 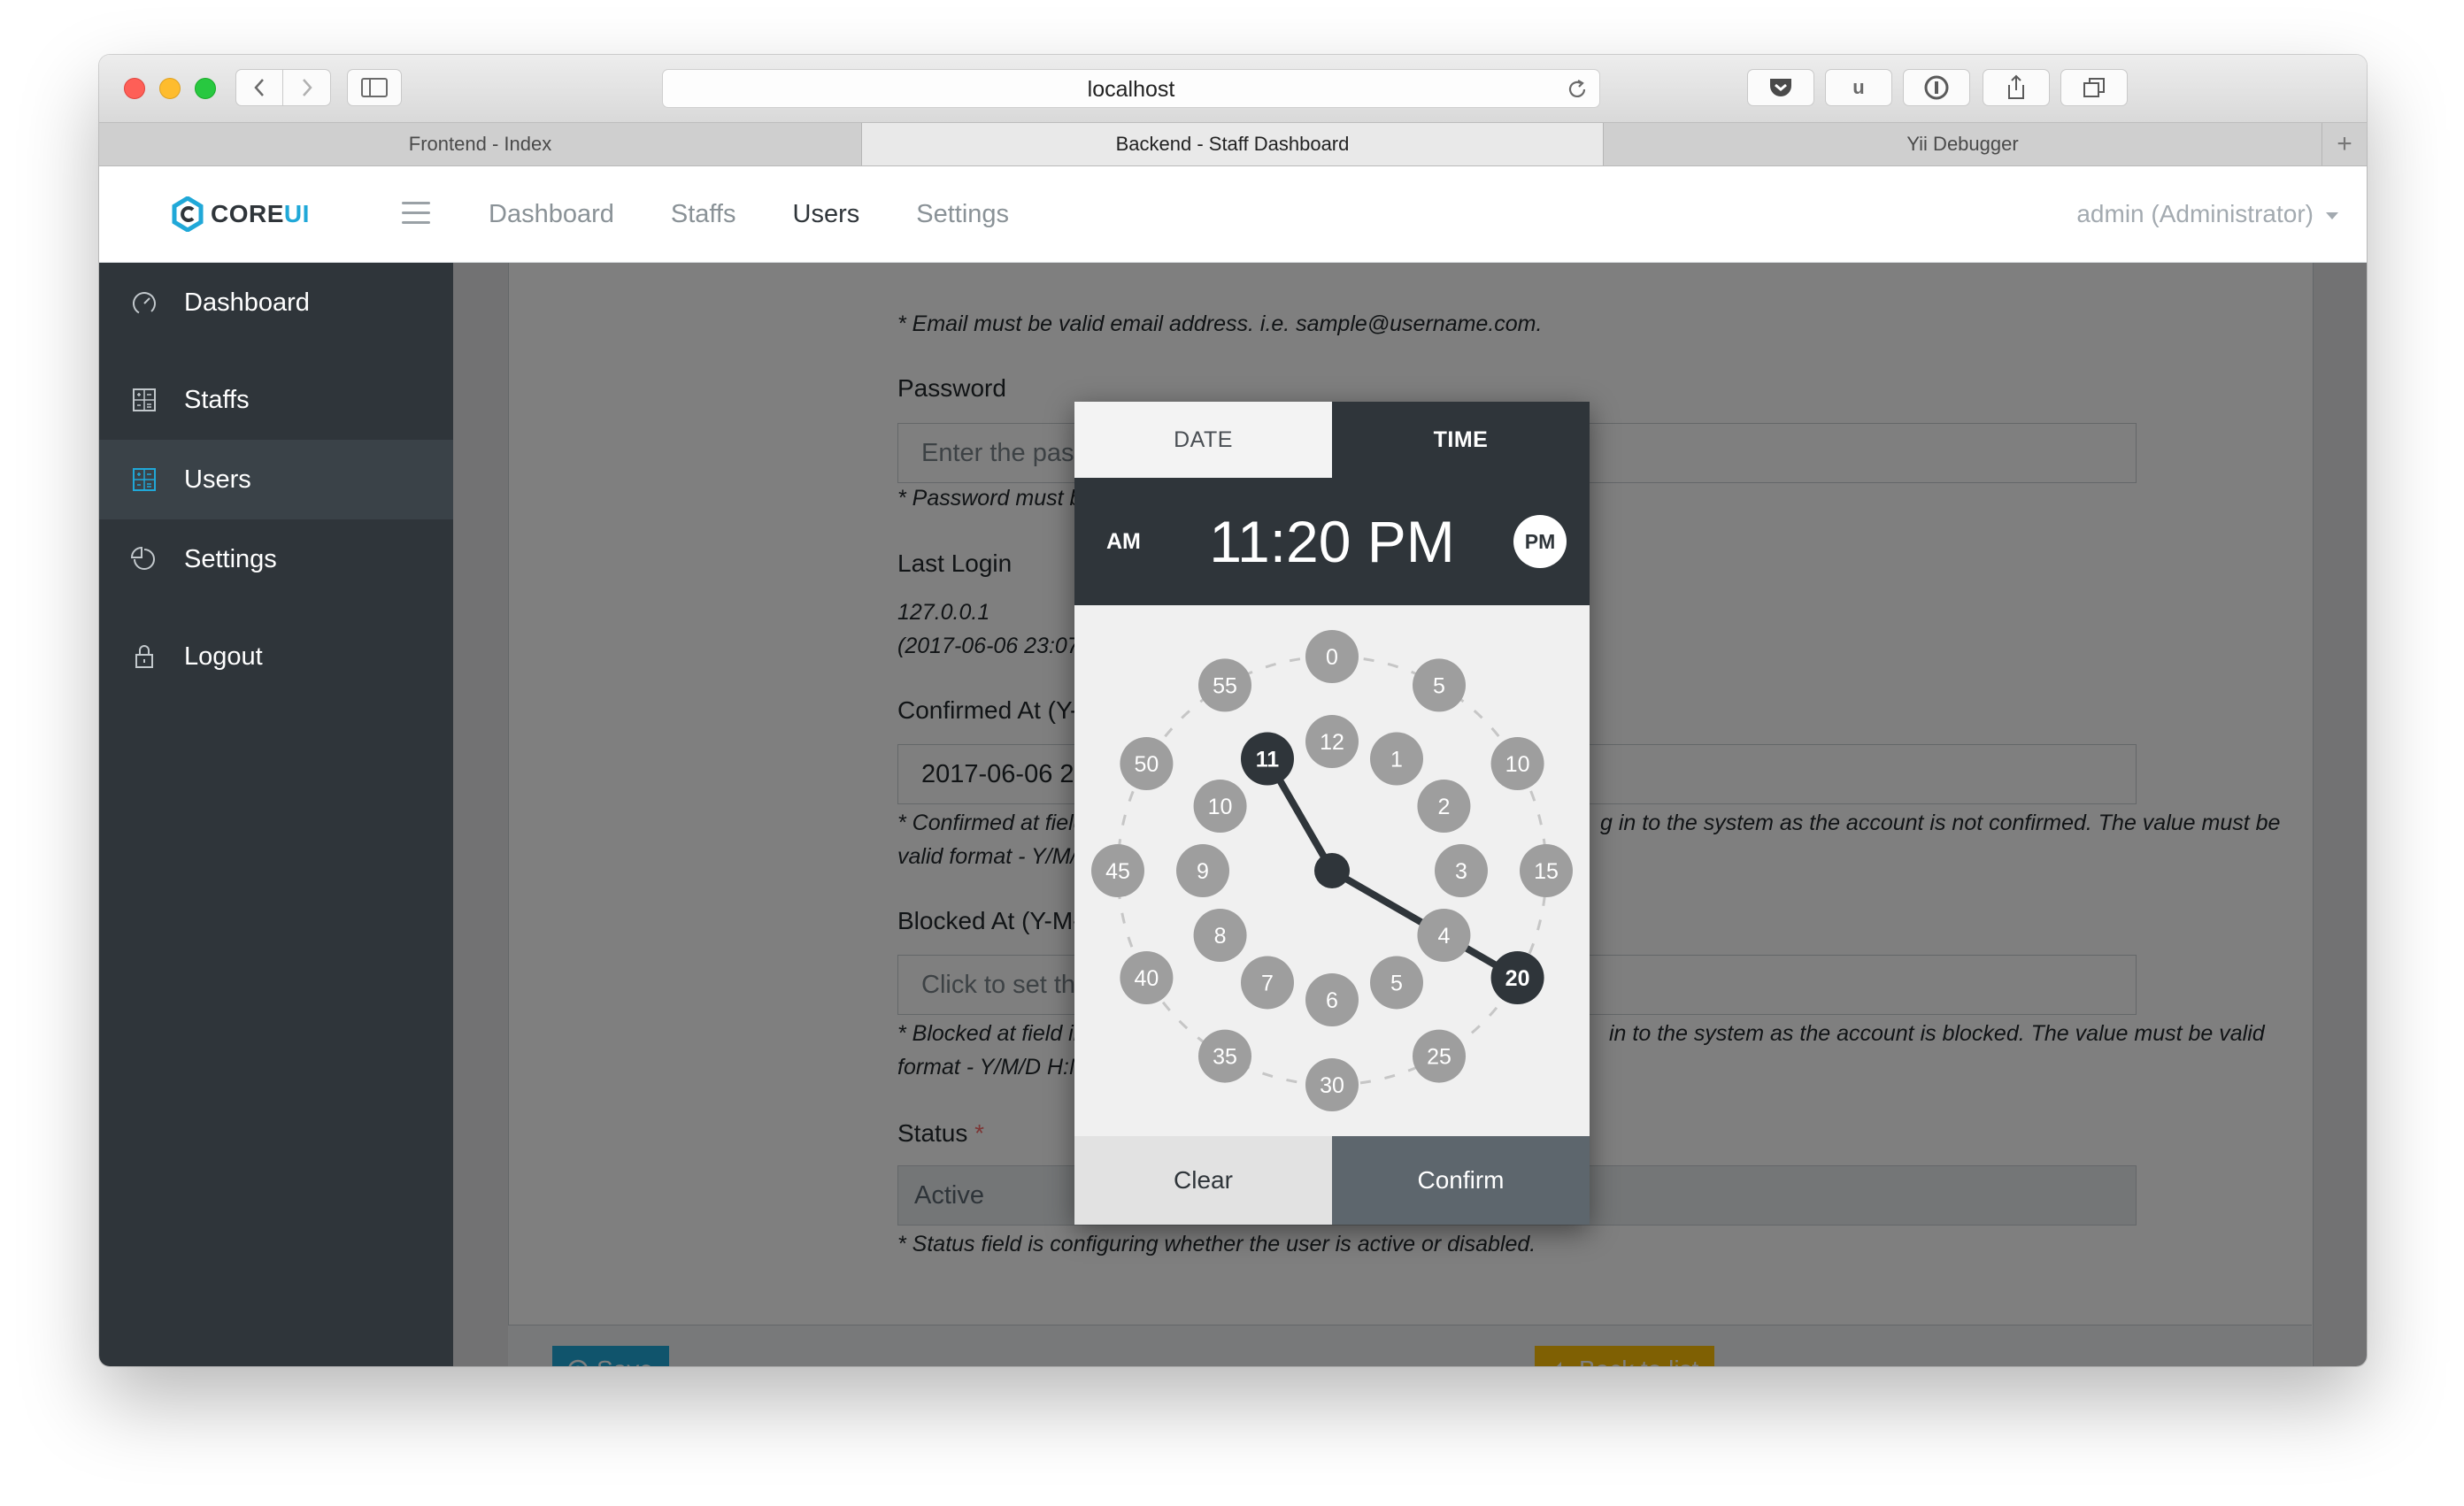 I want to click on nav-settings: Settings, so click(x=962, y=215).